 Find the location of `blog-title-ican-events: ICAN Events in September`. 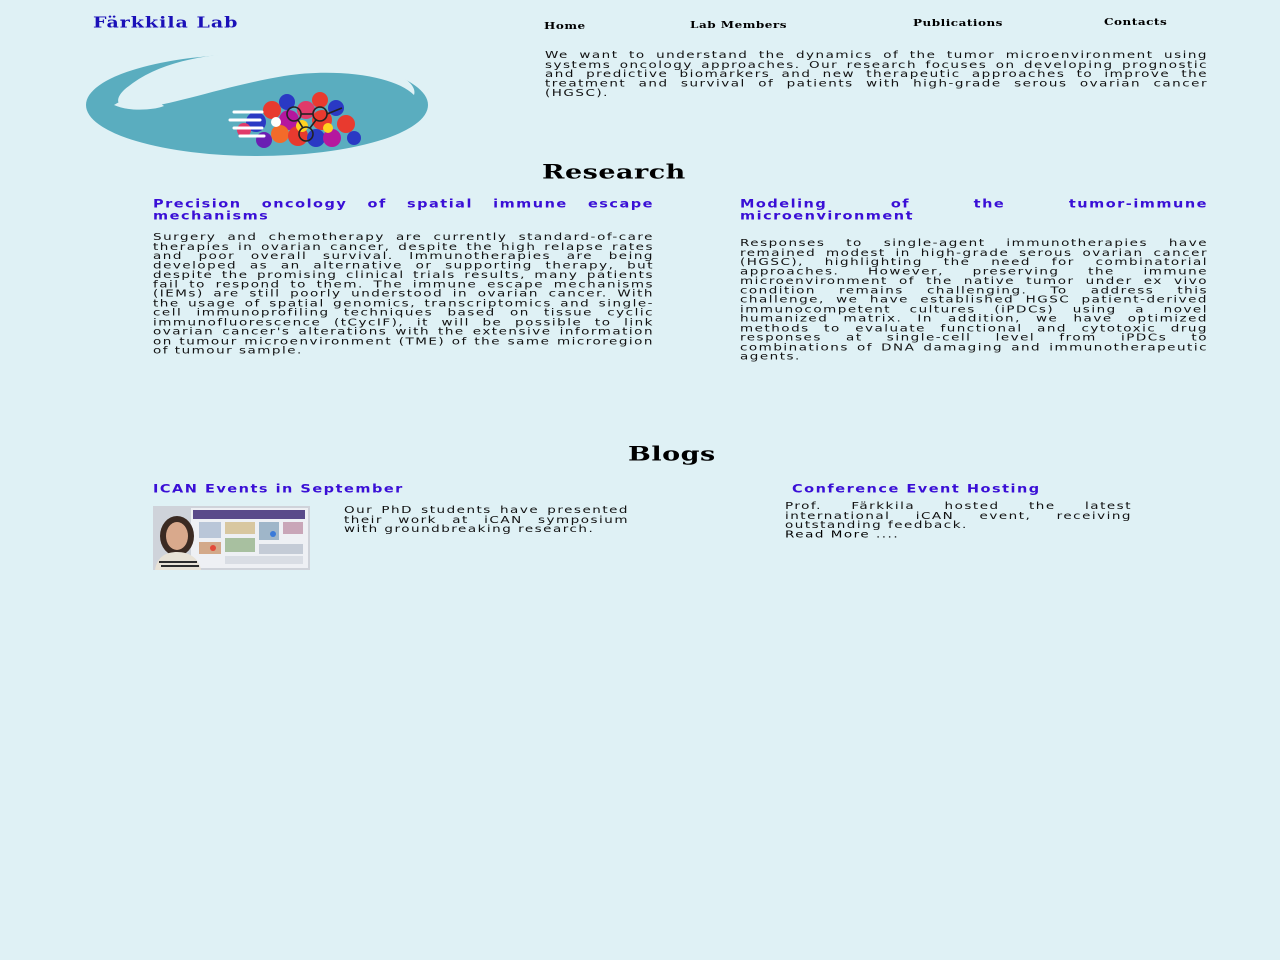

blog-title-ican-events: ICAN Events in September is located at coordinates (278, 489).